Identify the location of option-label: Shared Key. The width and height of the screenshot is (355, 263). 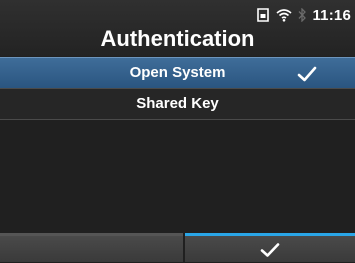
(177, 103).